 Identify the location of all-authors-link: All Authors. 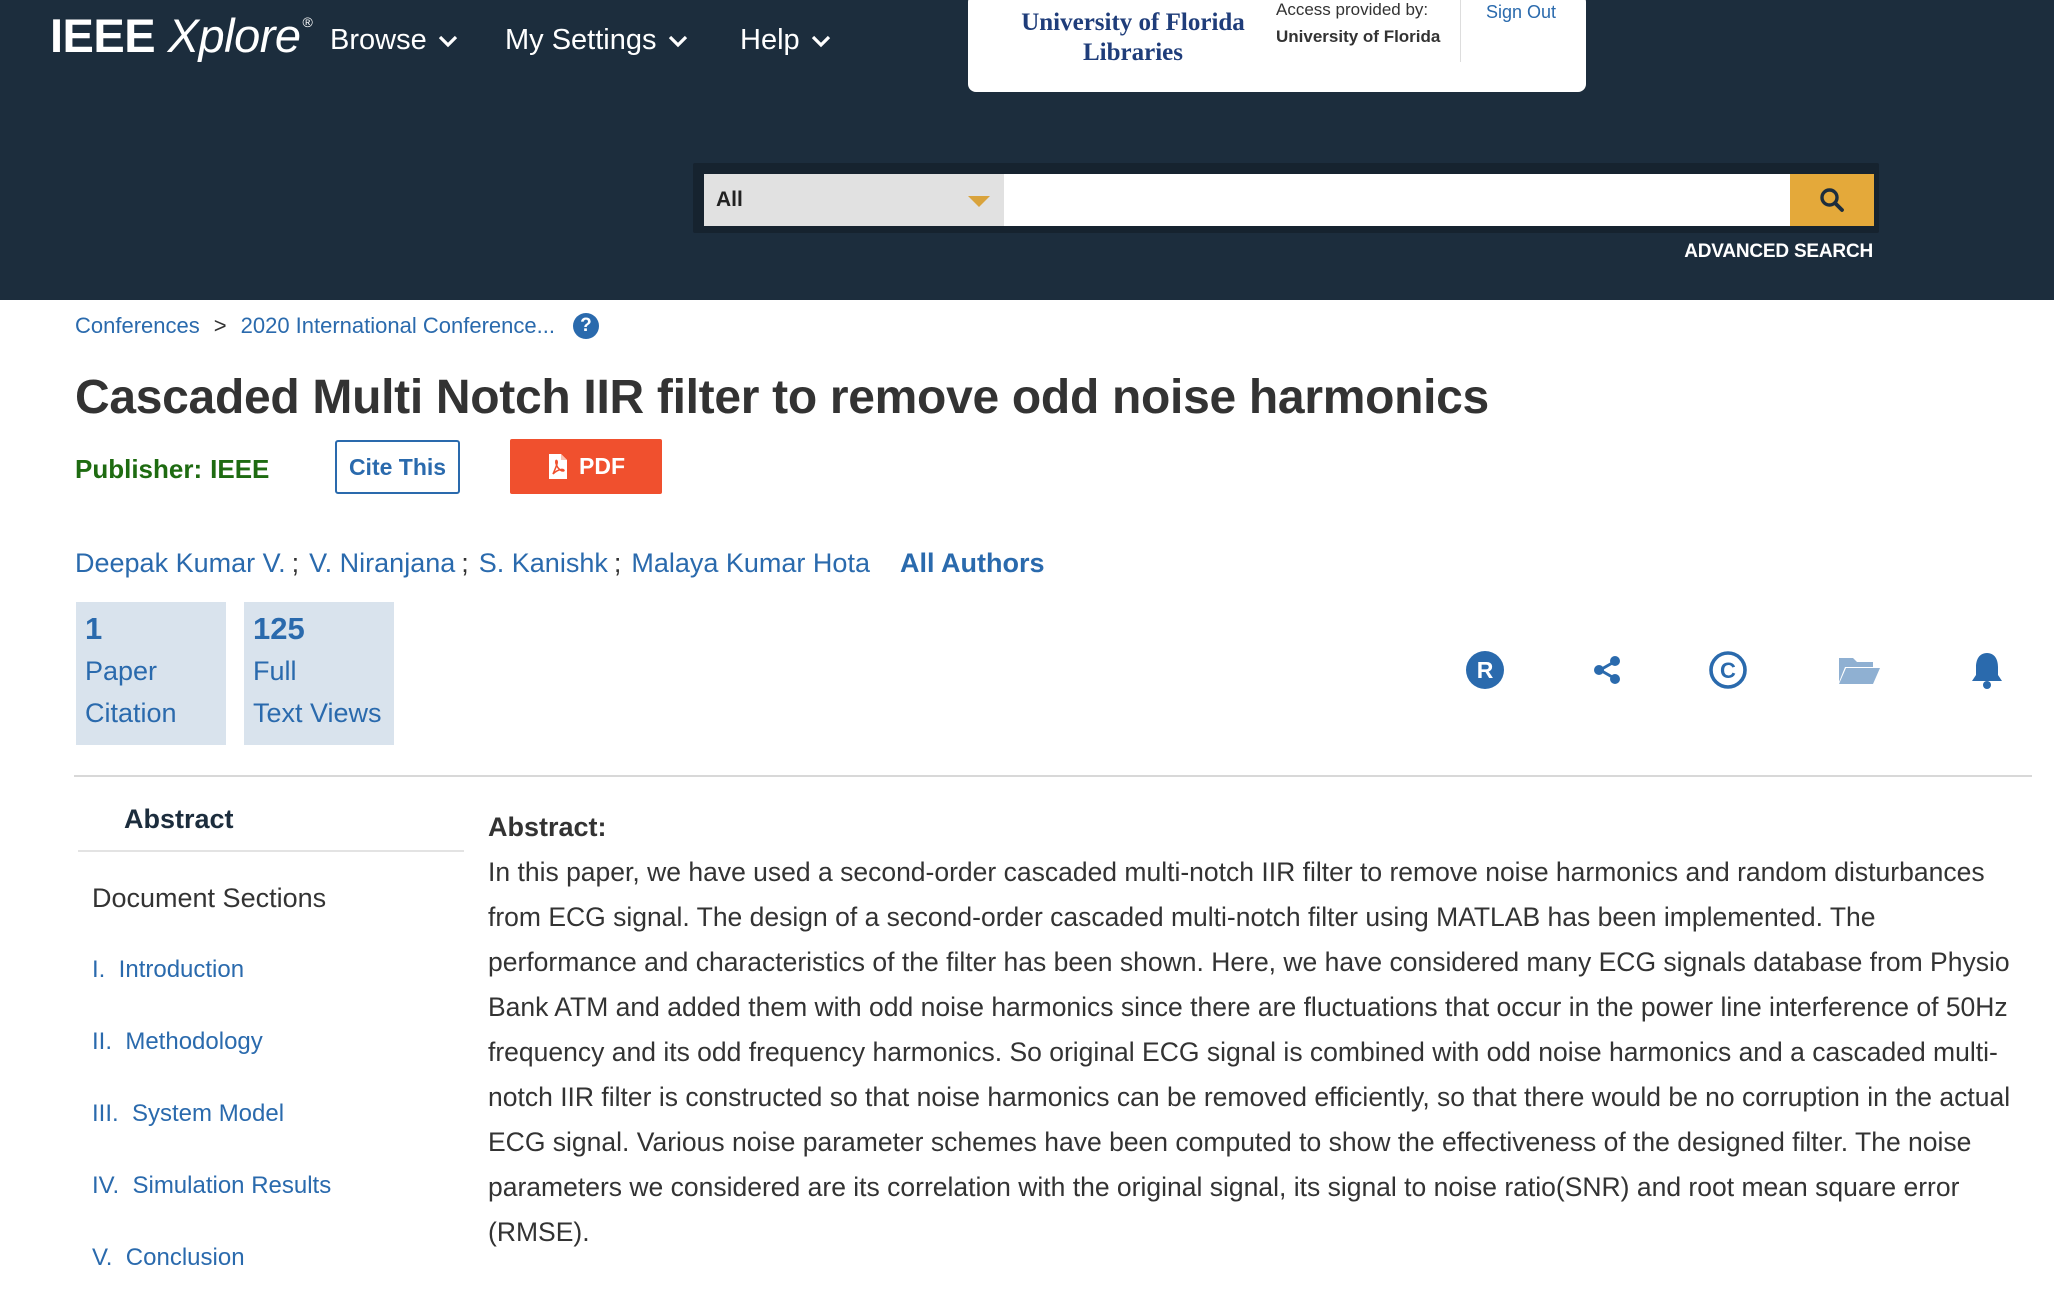
(972, 563).